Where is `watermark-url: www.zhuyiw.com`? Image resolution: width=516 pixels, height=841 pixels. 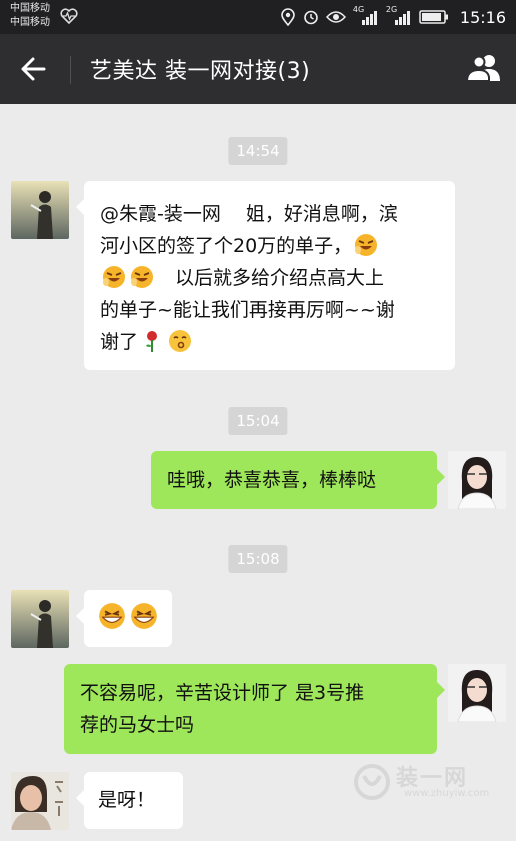 watermark-url: www.zhuyiw.com is located at coordinates (447, 793).